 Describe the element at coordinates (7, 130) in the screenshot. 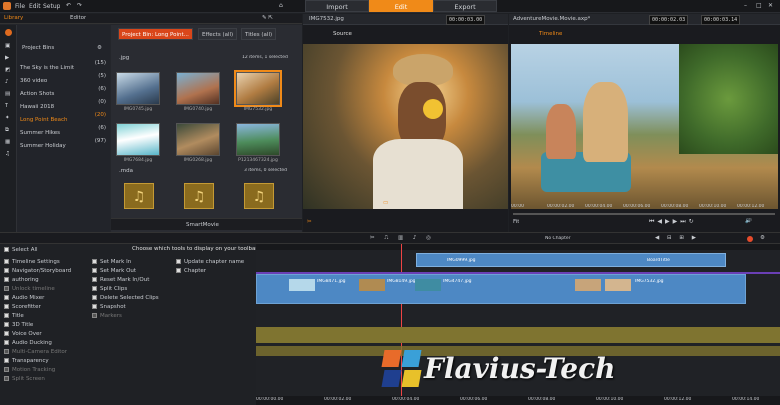

I see `transition-icon: ⧉` at that location.